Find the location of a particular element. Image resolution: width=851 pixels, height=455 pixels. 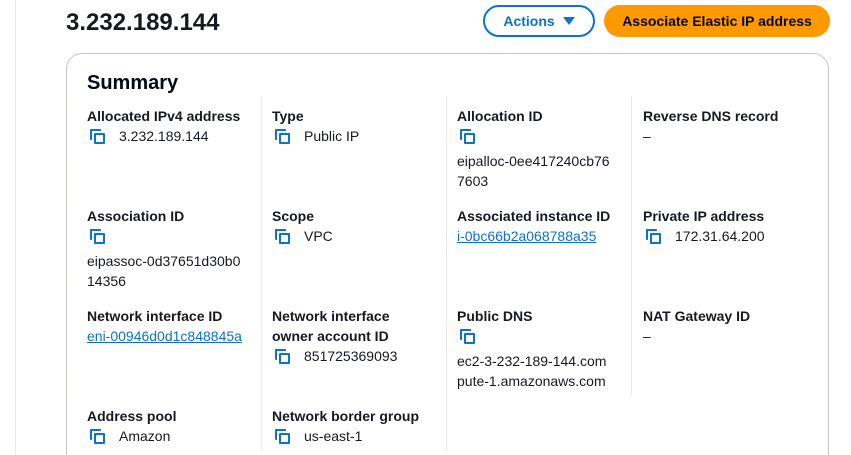

associate-elastic-ip-button: Associate Elastic IP address is located at coordinates (717, 21).